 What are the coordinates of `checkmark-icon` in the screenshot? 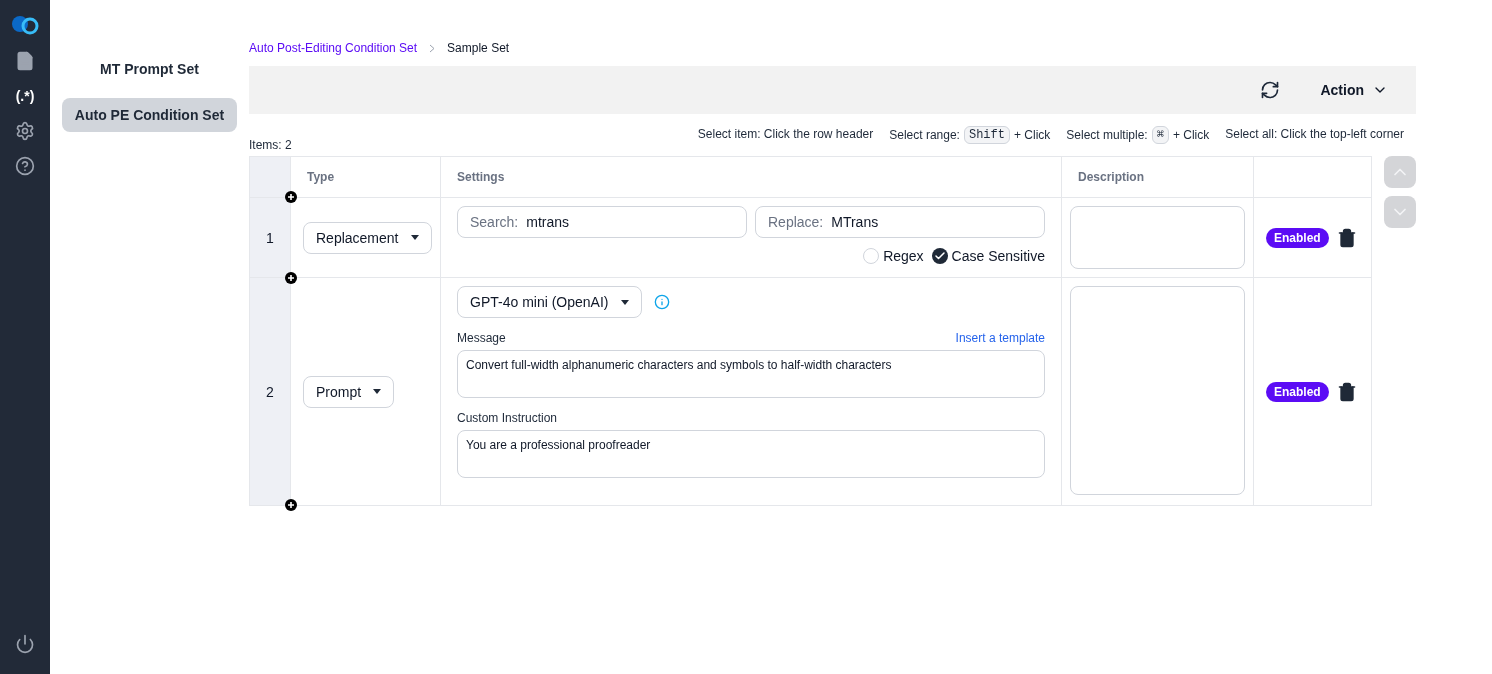 It's located at (939, 256).